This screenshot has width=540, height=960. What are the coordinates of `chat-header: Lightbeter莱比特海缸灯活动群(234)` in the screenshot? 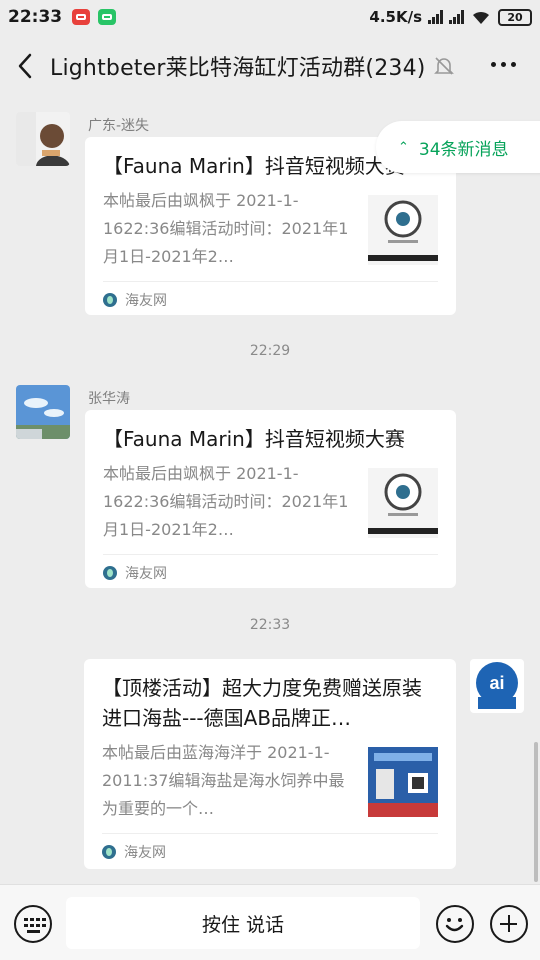 It's located at (270, 66).